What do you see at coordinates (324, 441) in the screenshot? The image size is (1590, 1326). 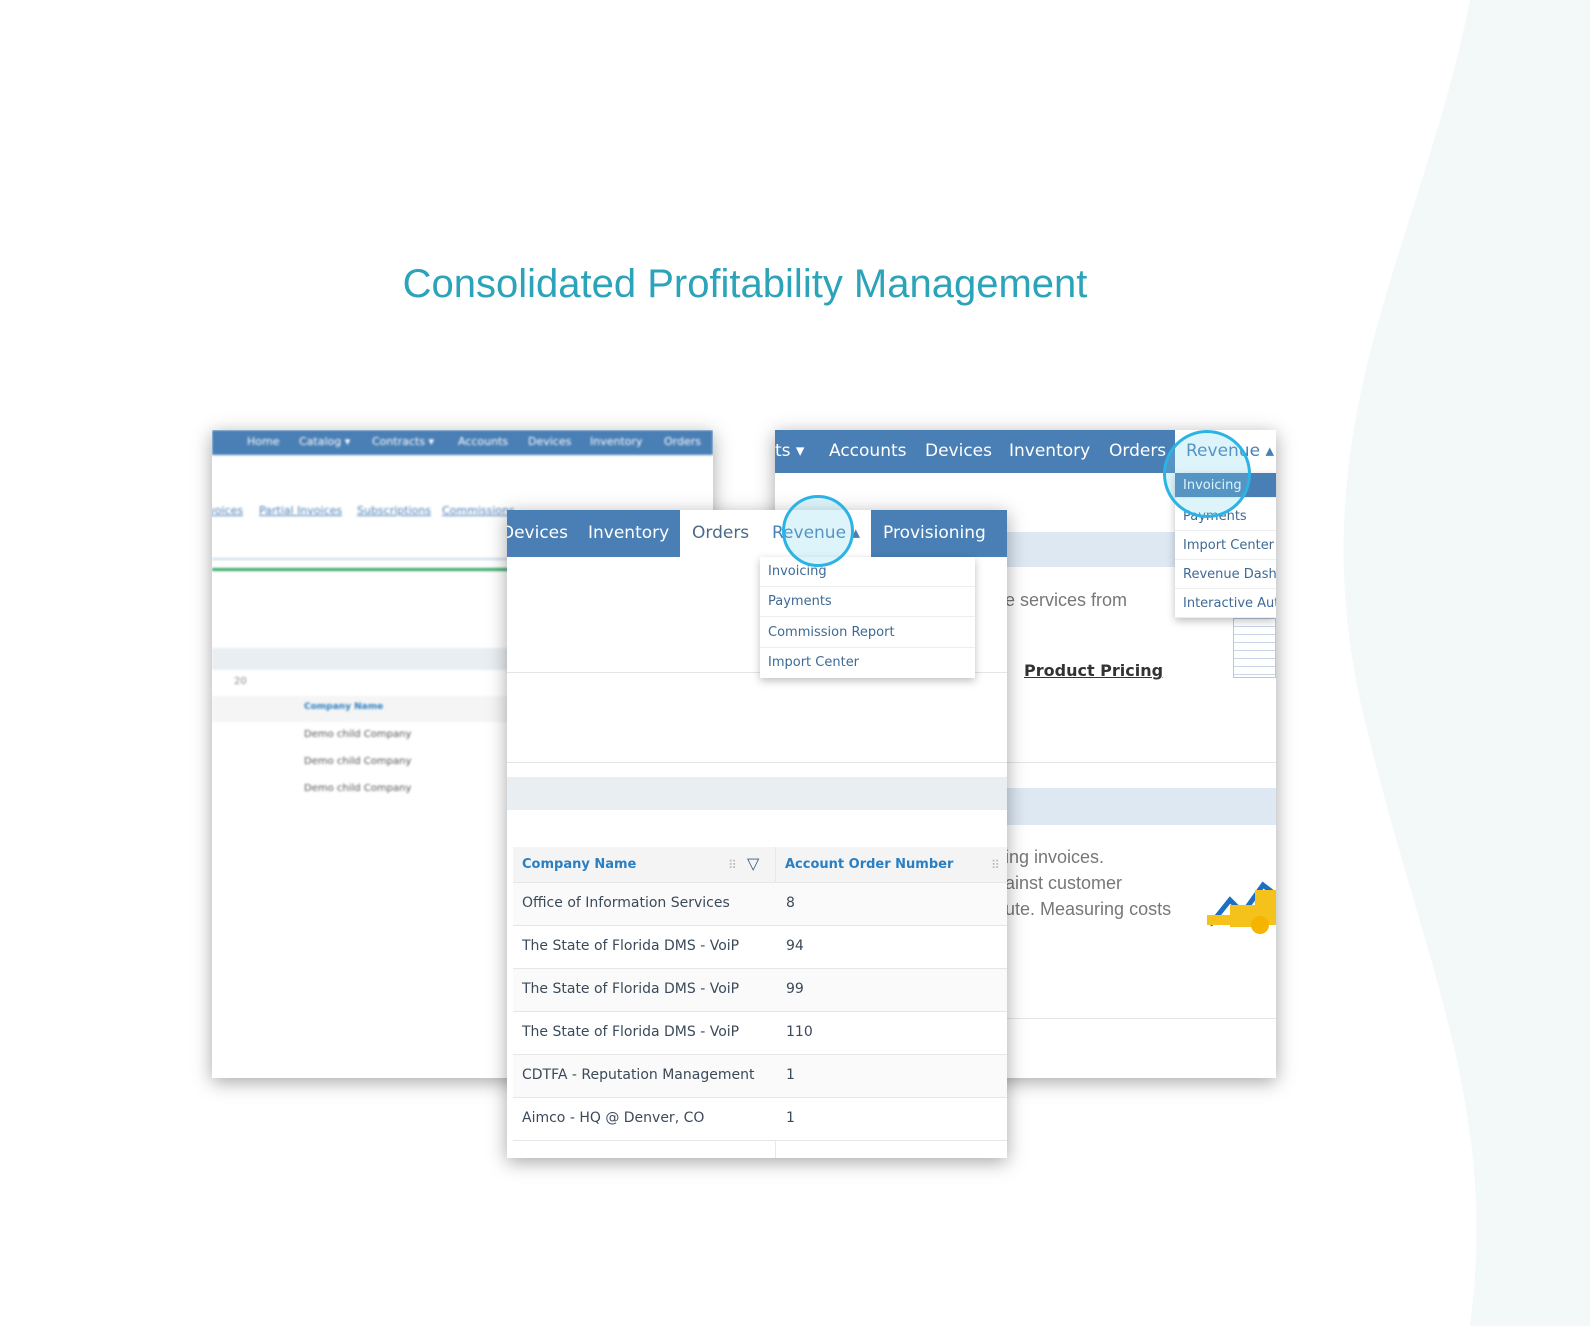 I see `nav-catalog: Catalog ▾` at bounding box center [324, 441].